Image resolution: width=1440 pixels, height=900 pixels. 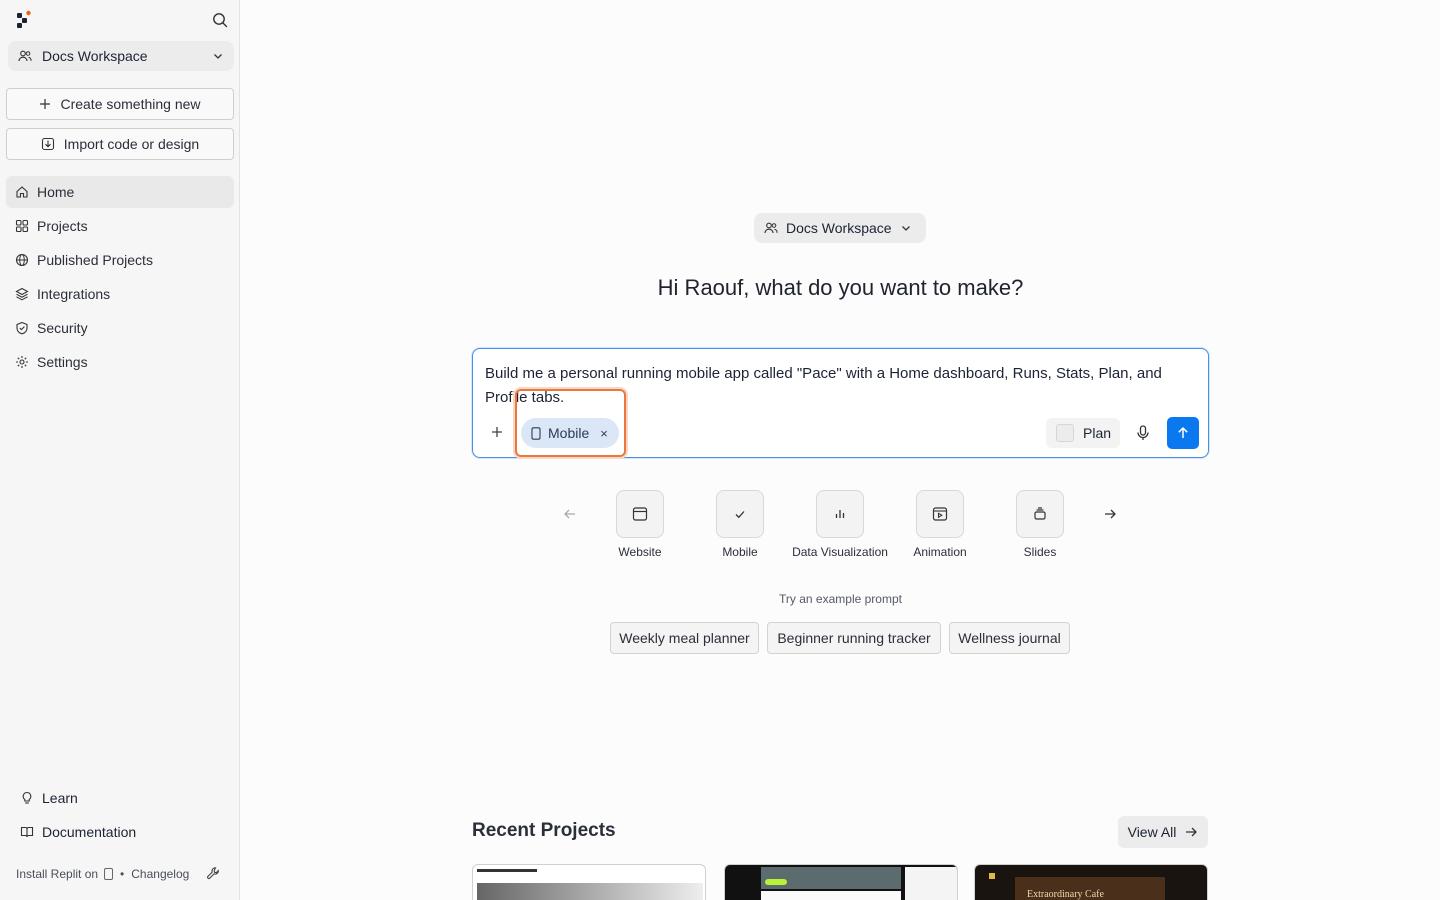 I want to click on sidebar-item-label: Published Projects, so click(x=95, y=260).